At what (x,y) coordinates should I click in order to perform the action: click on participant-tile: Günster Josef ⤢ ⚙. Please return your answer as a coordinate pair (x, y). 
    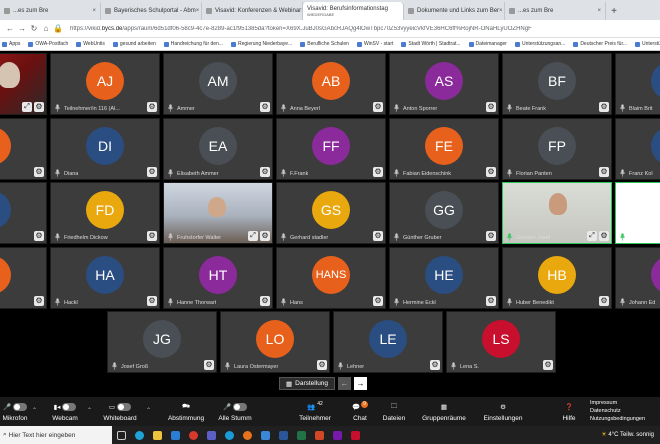
    Looking at the image, I should click on (557, 213).